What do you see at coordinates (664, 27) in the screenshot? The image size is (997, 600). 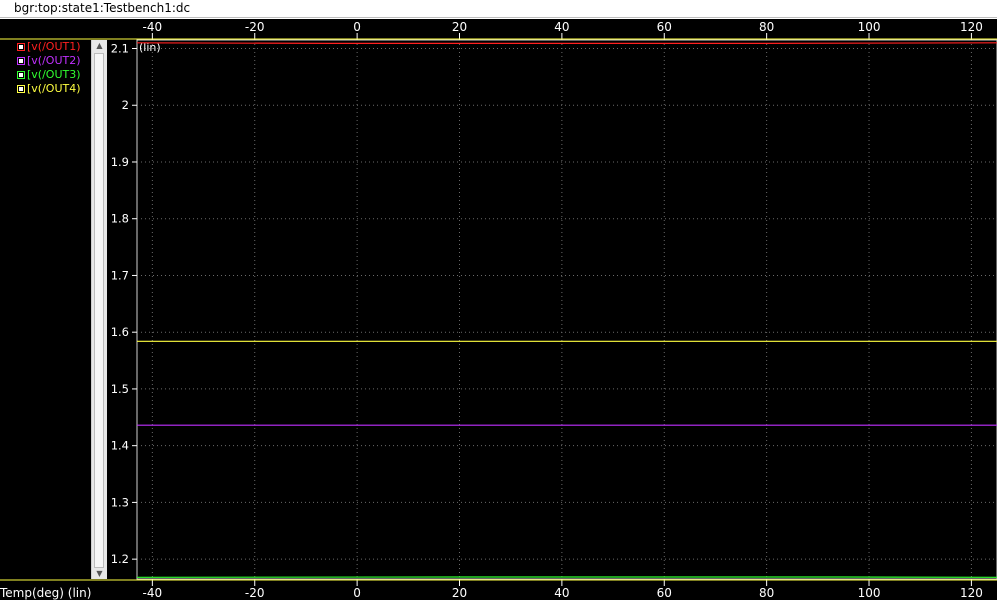 I see `x-tick-label-top: 60` at bounding box center [664, 27].